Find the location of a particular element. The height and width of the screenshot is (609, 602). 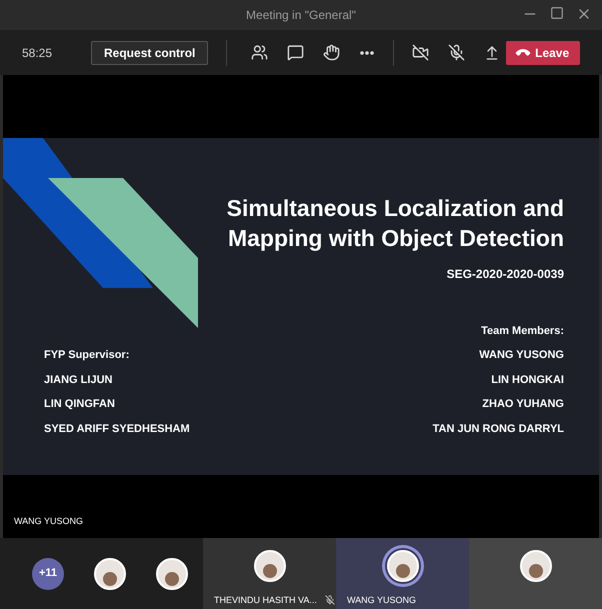

hand-icon is located at coordinates (331, 52).